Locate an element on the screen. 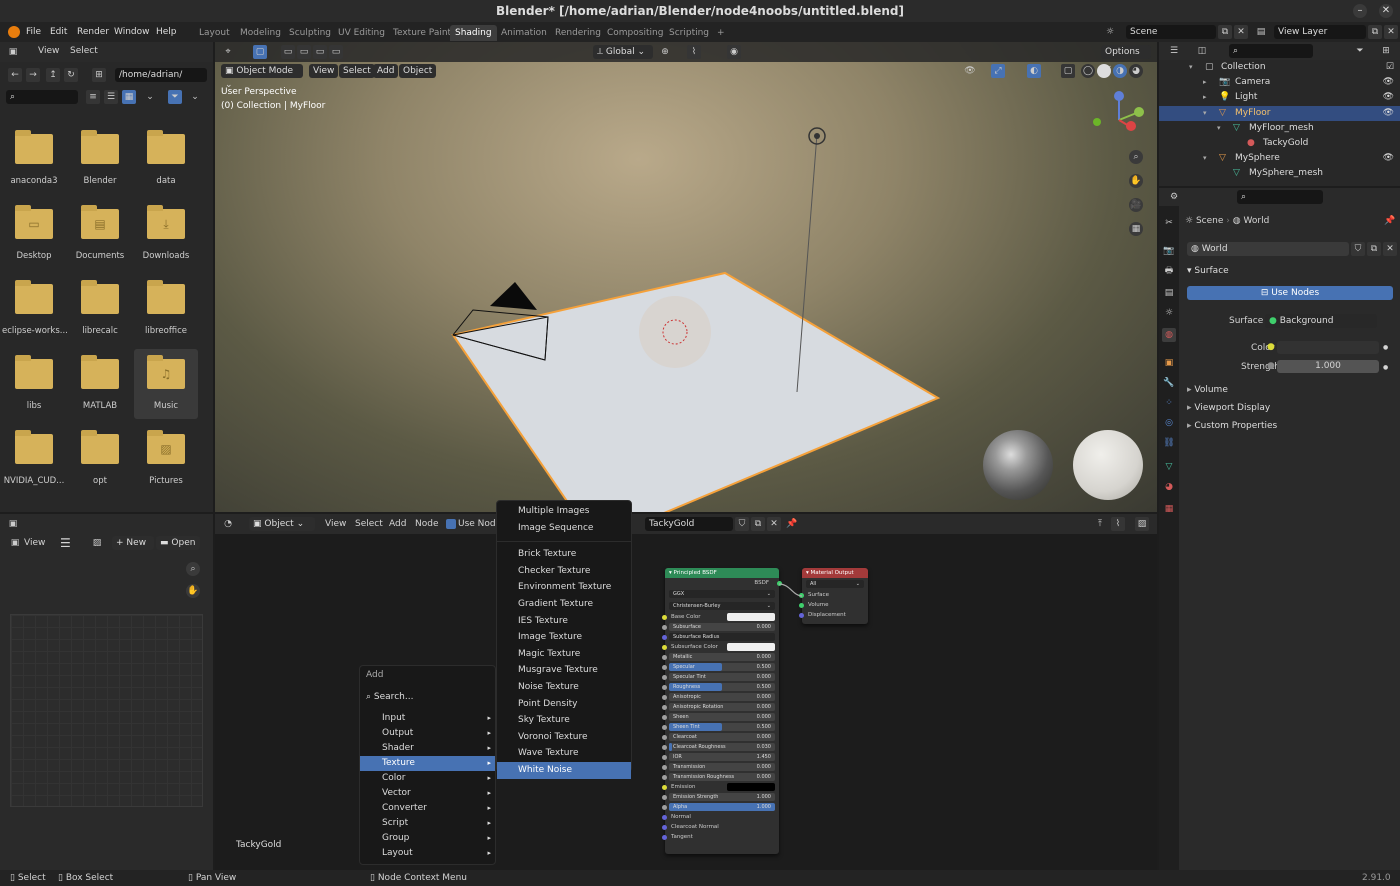  fake-user-icon: ⛉ is located at coordinates (1358, 249).